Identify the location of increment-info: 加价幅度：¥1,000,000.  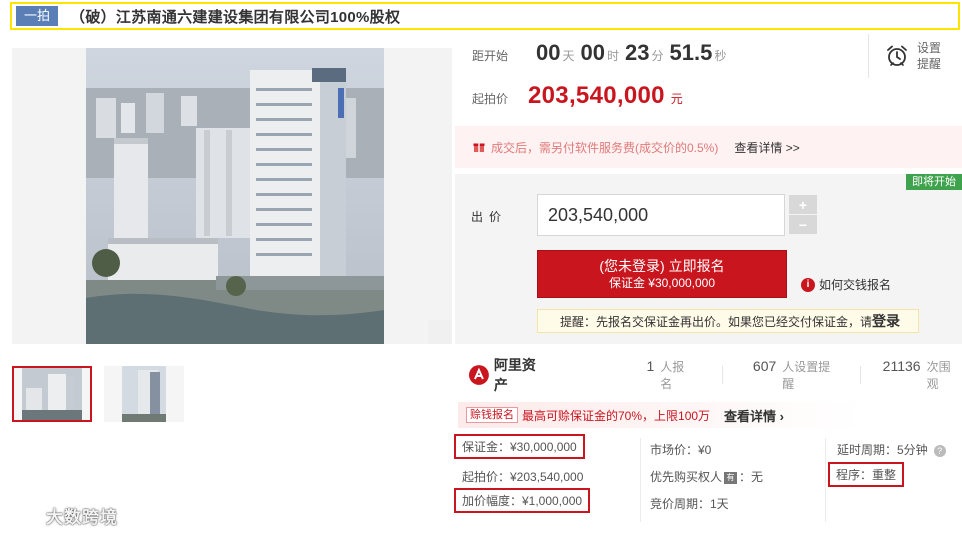
(522, 500).